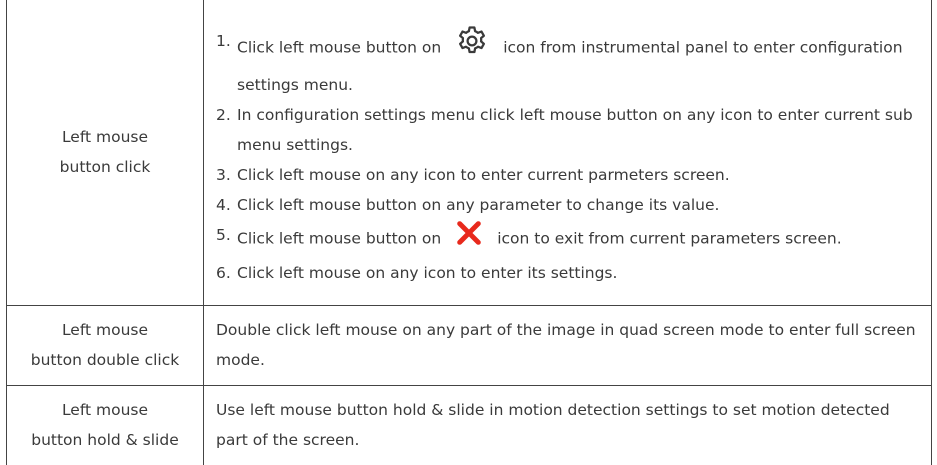 This screenshot has height=465, width=937. I want to click on step-number: 3., so click(223, 175).